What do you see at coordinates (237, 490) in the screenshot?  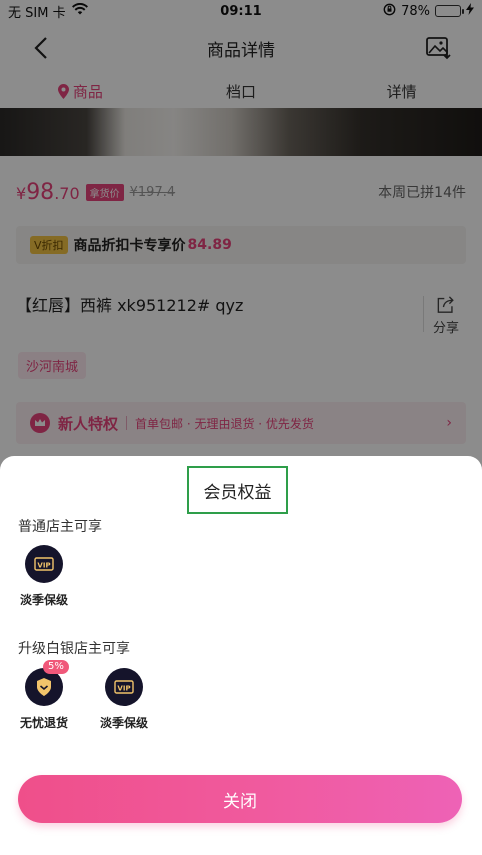 I see `sheet-title: 会员权益` at bounding box center [237, 490].